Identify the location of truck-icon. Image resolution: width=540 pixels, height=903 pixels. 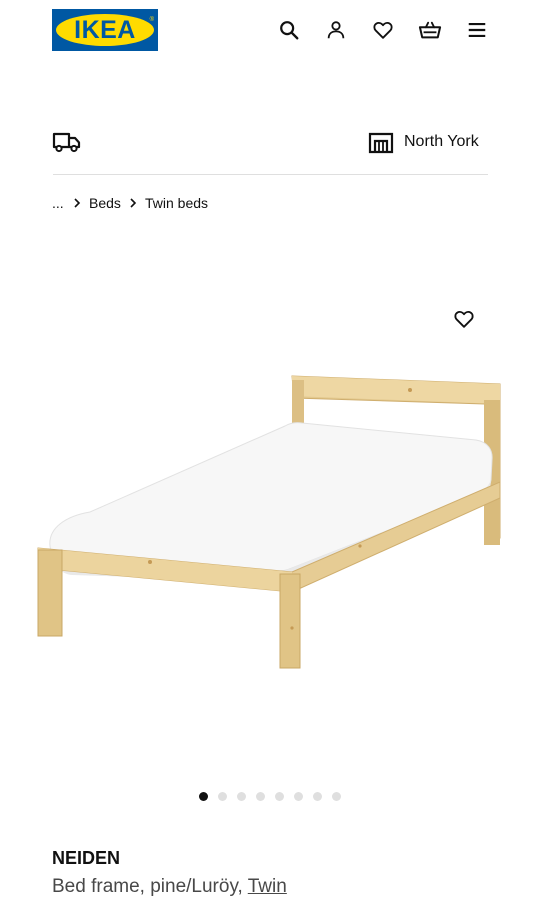
(67, 142).